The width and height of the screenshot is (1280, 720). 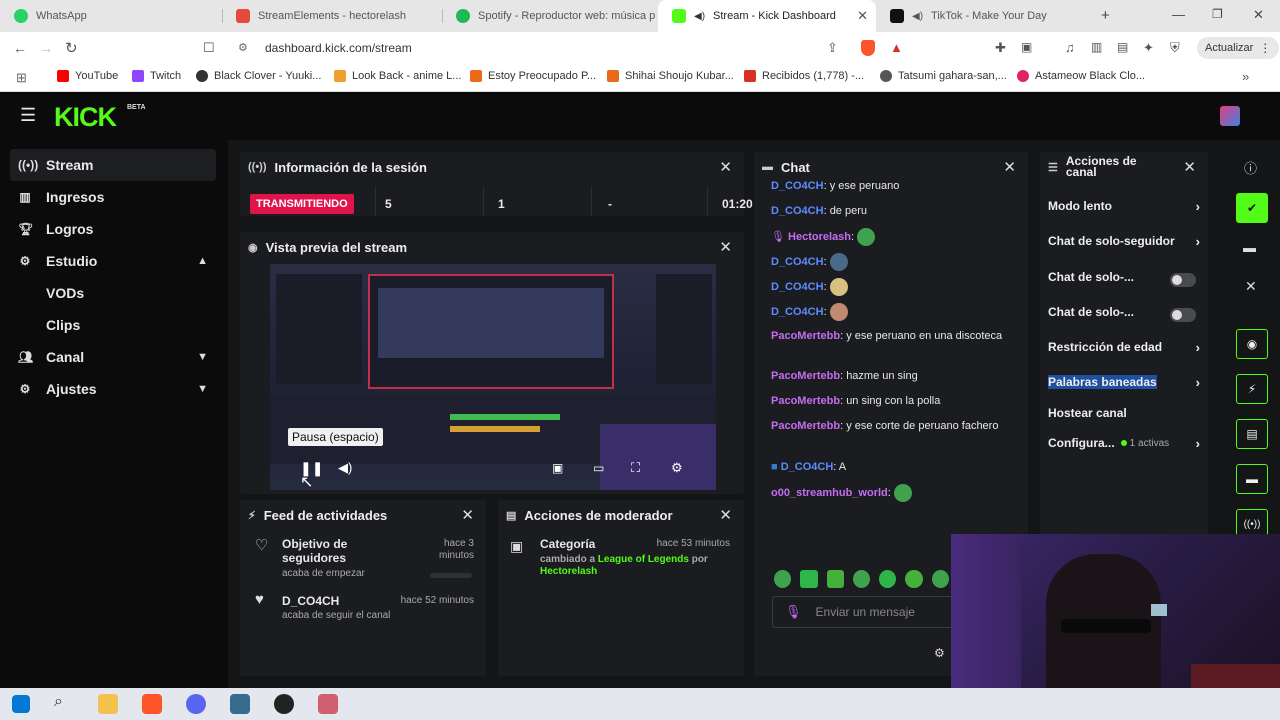 What do you see at coordinates (1124, 241) in the screenshot?
I see `action-followers-only: Chat de solo-seguidor ›` at bounding box center [1124, 241].